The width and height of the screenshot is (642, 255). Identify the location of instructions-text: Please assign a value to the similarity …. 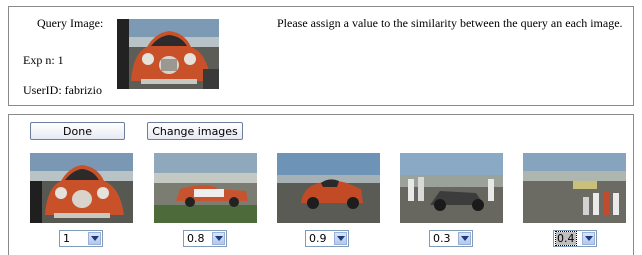
(450, 23).